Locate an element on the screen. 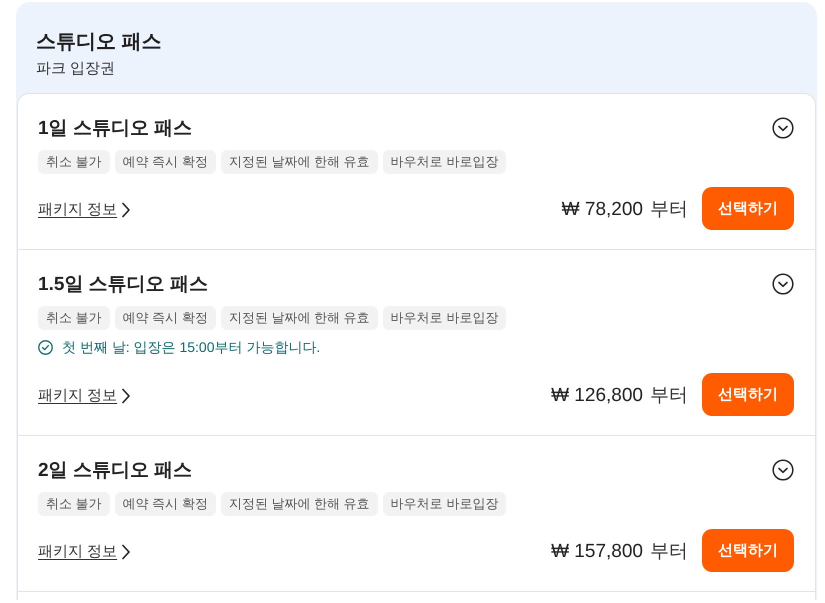  price: ₩ 157,800 is located at coordinates (597, 551).